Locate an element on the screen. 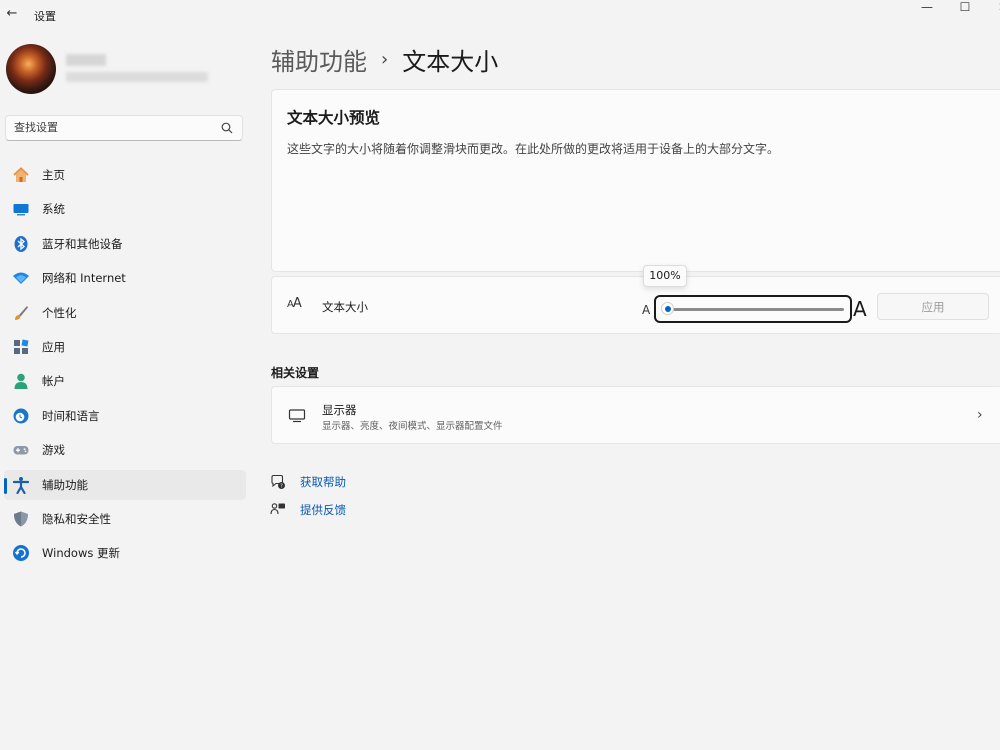  shield-icon is located at coordinates (21, 519).